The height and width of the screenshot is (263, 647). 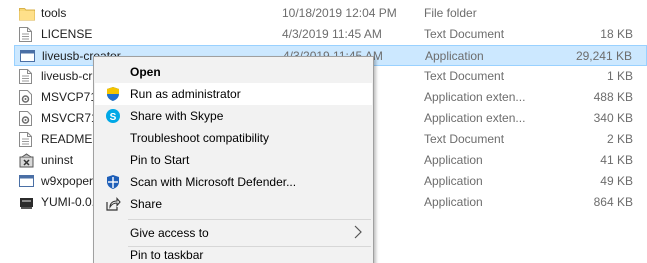 What do you see at coordinates (249, 219) in the screenshot?
I see `menu-separator` at bounding box center [249, 219].